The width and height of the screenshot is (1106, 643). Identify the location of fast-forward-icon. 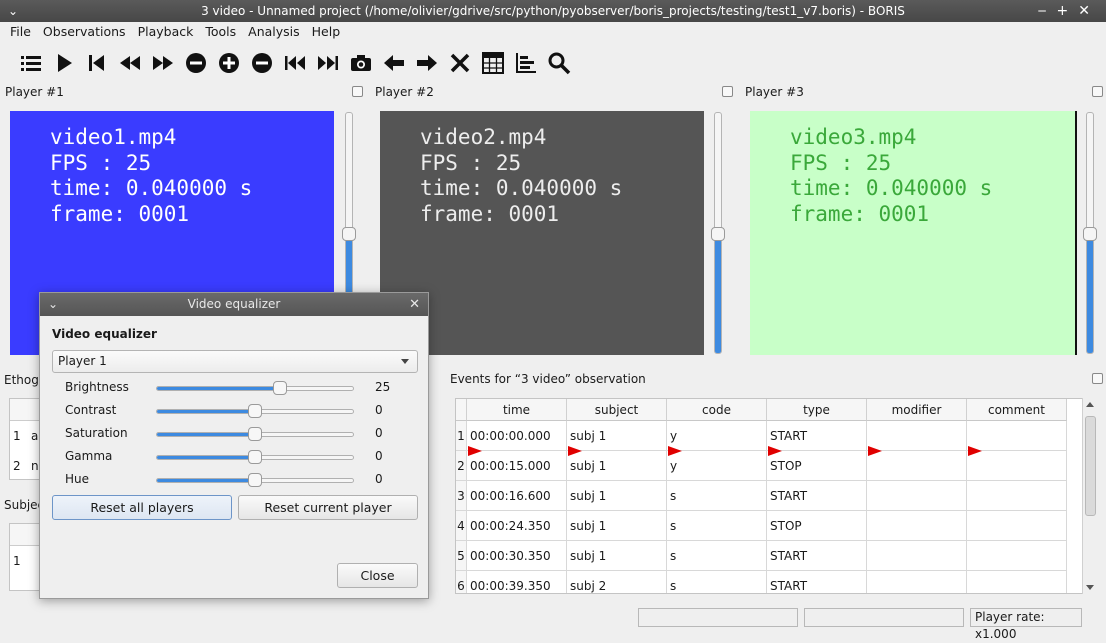
(162, 63).